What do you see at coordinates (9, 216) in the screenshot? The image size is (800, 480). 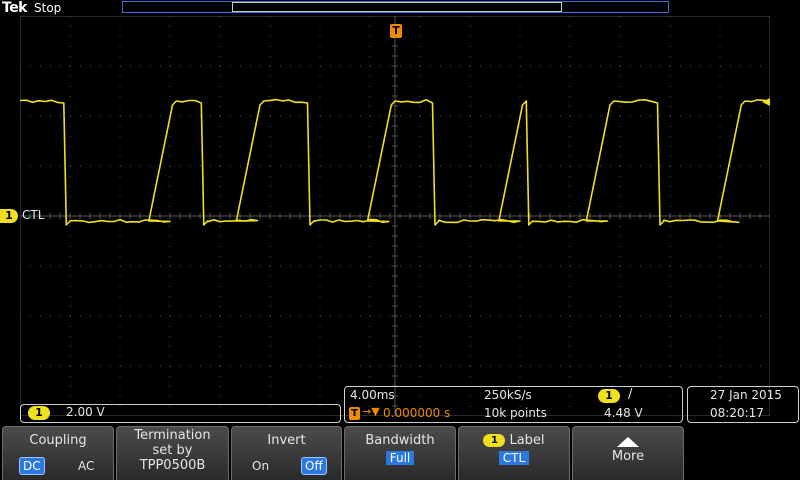 I see `ch1-ground-marker: 1` at bounding box center [9, 216].